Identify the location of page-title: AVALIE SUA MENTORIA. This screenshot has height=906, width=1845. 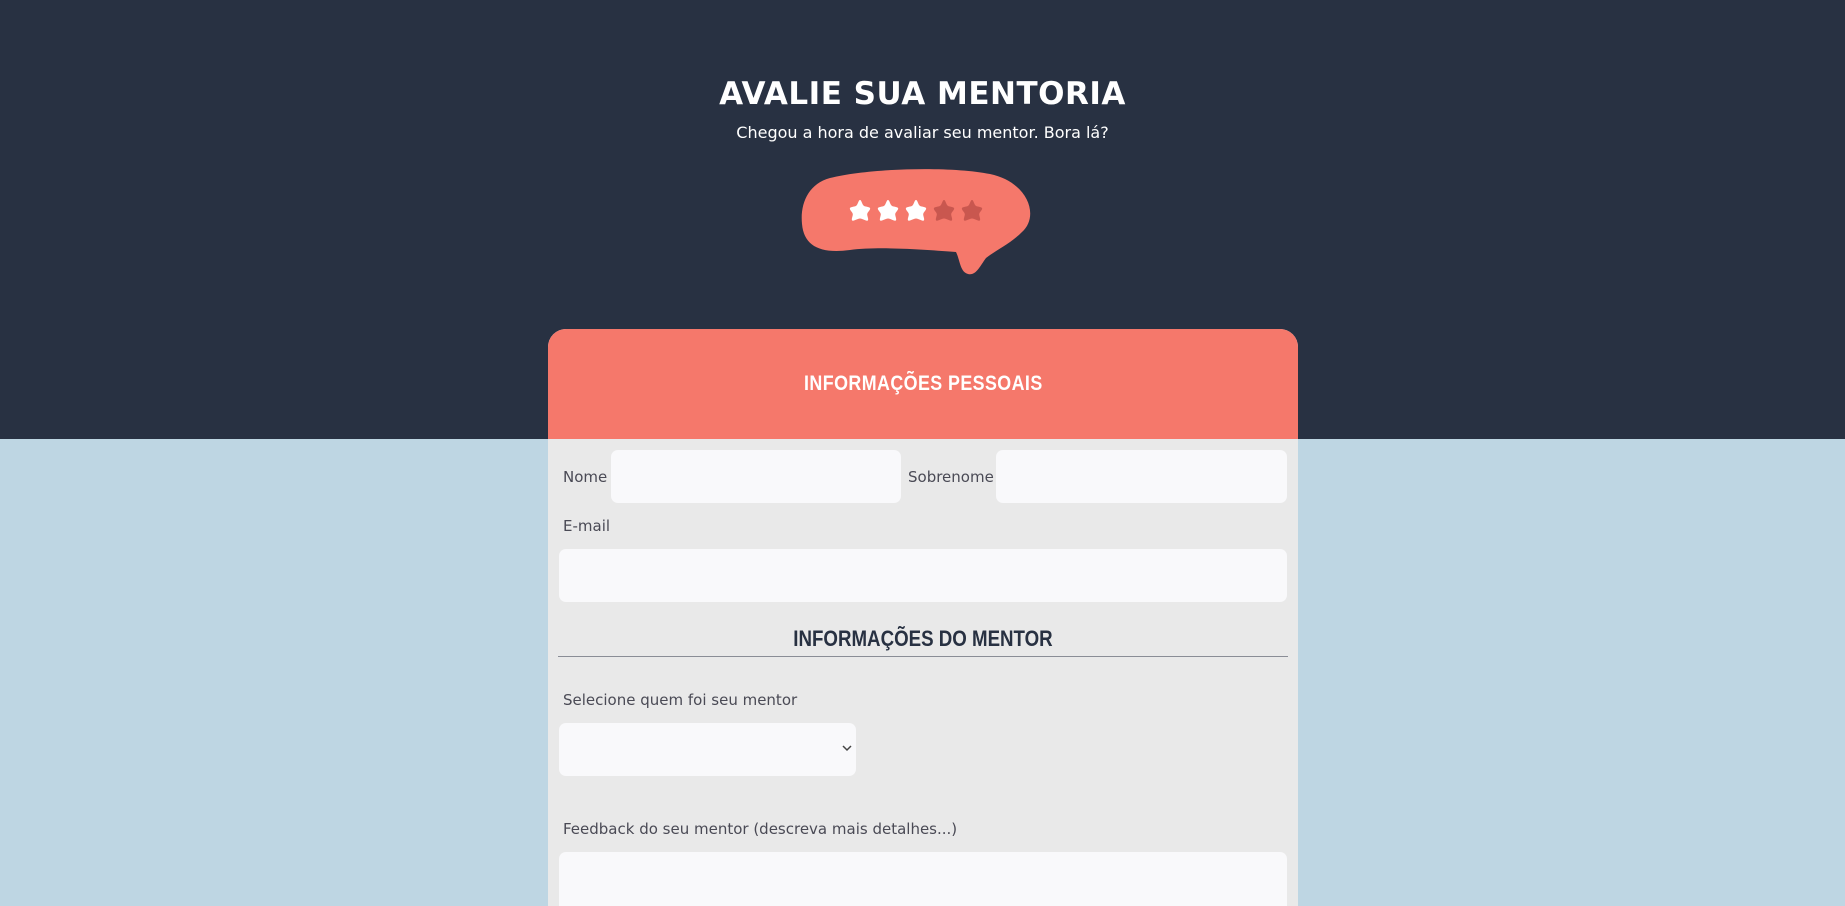
(922, 94).